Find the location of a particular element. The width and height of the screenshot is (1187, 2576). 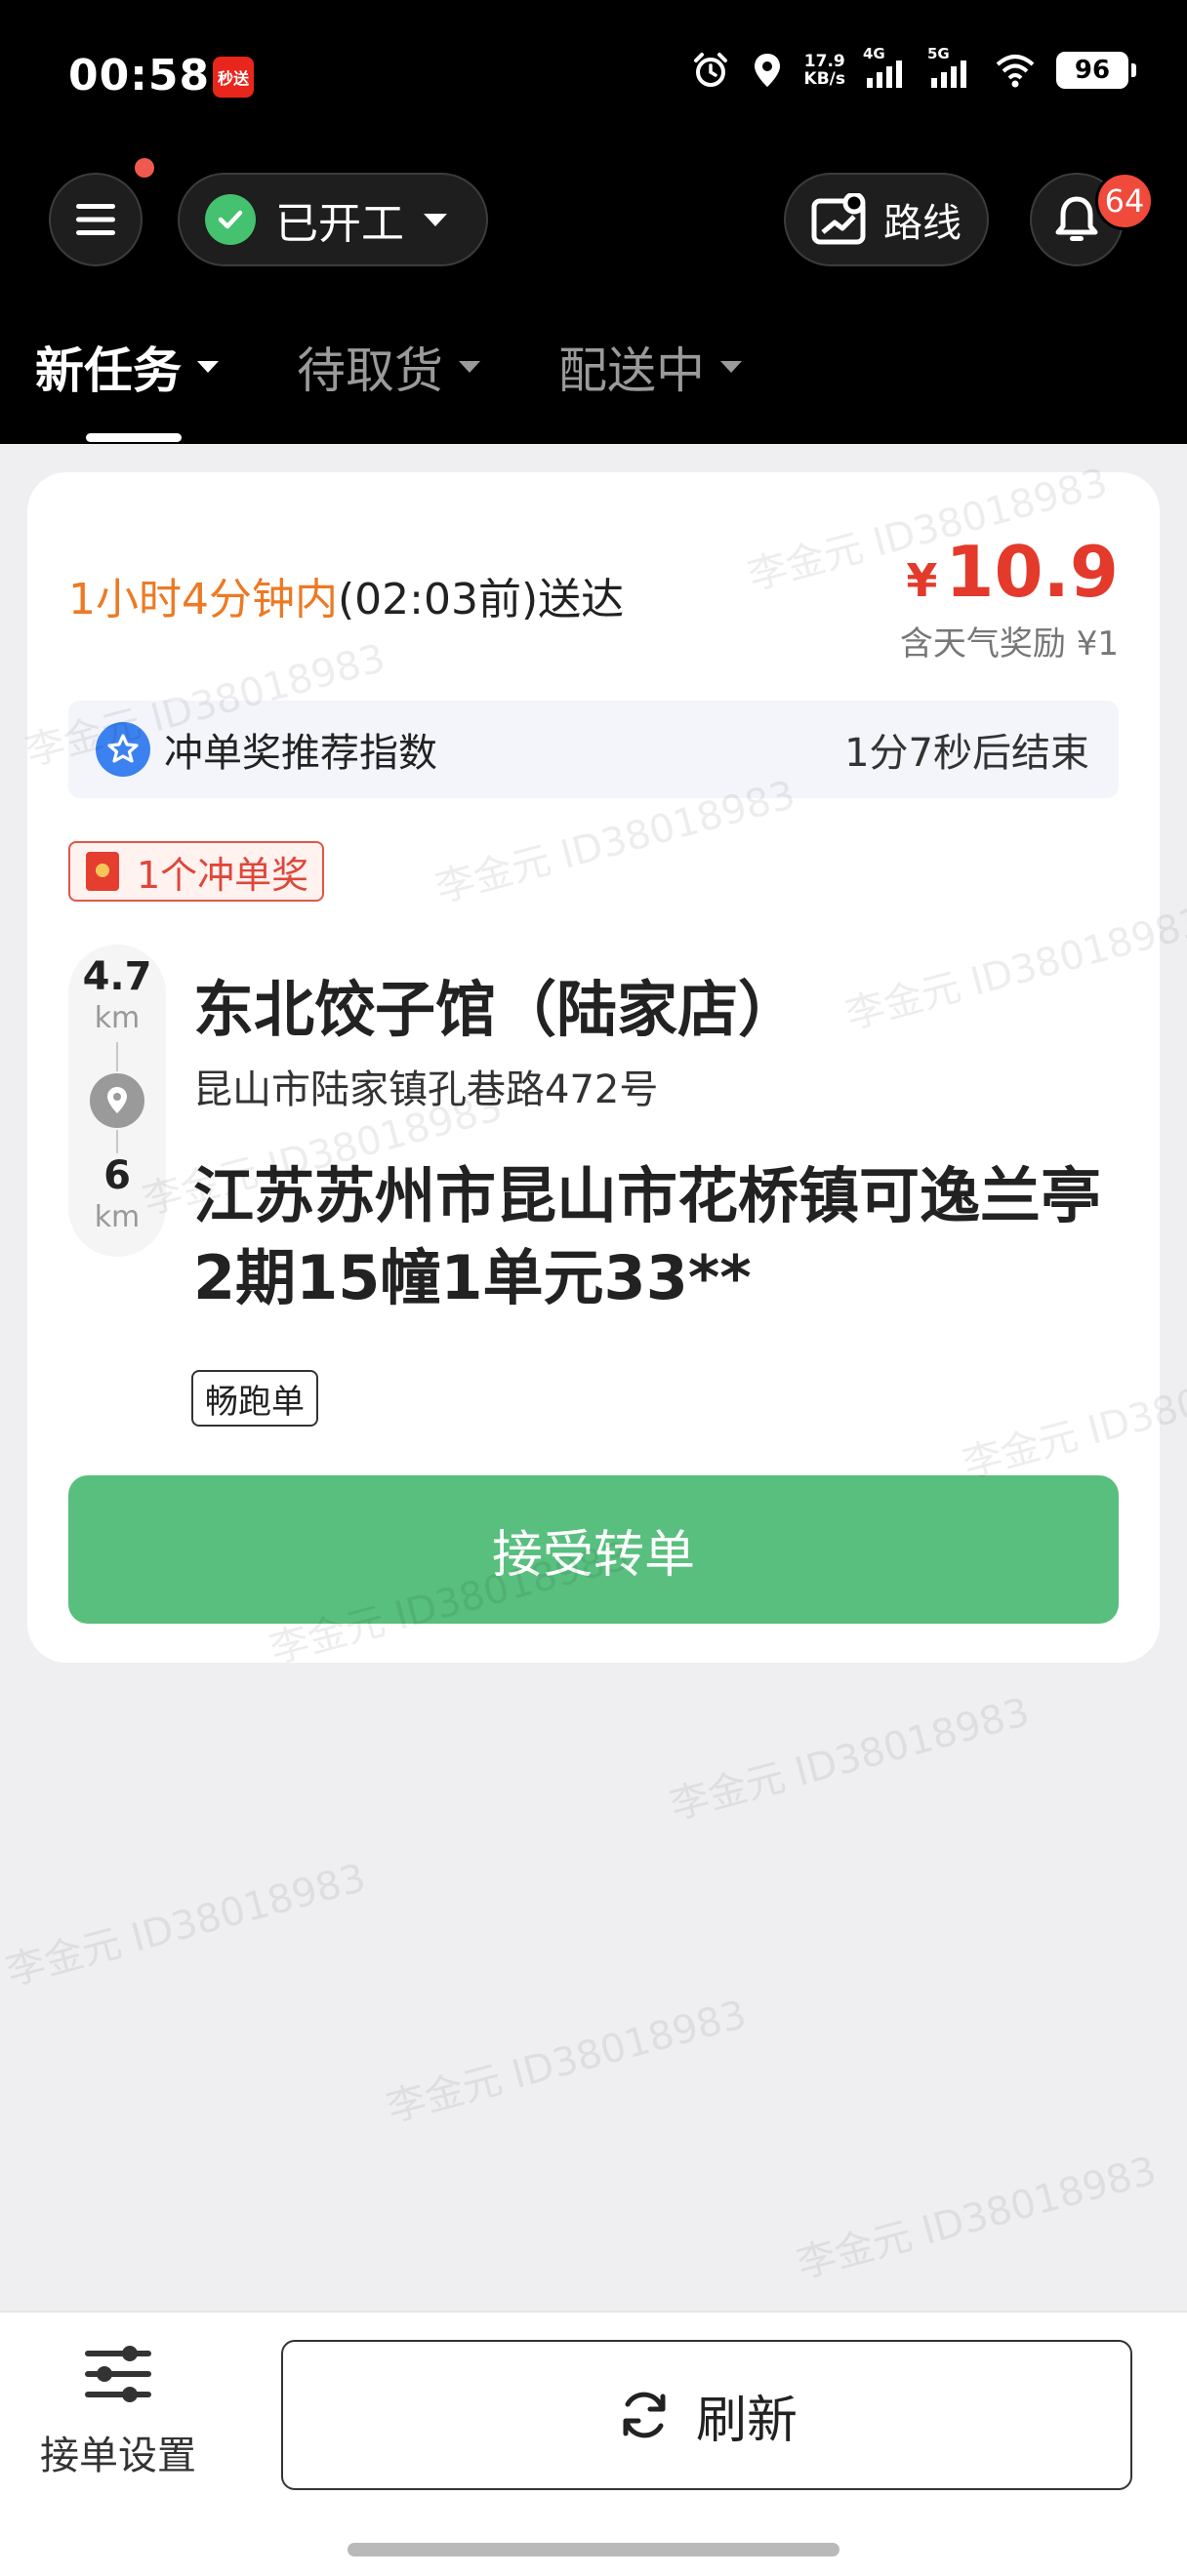

signal-5g-icon: 5G is located at coordinates (950, 67).